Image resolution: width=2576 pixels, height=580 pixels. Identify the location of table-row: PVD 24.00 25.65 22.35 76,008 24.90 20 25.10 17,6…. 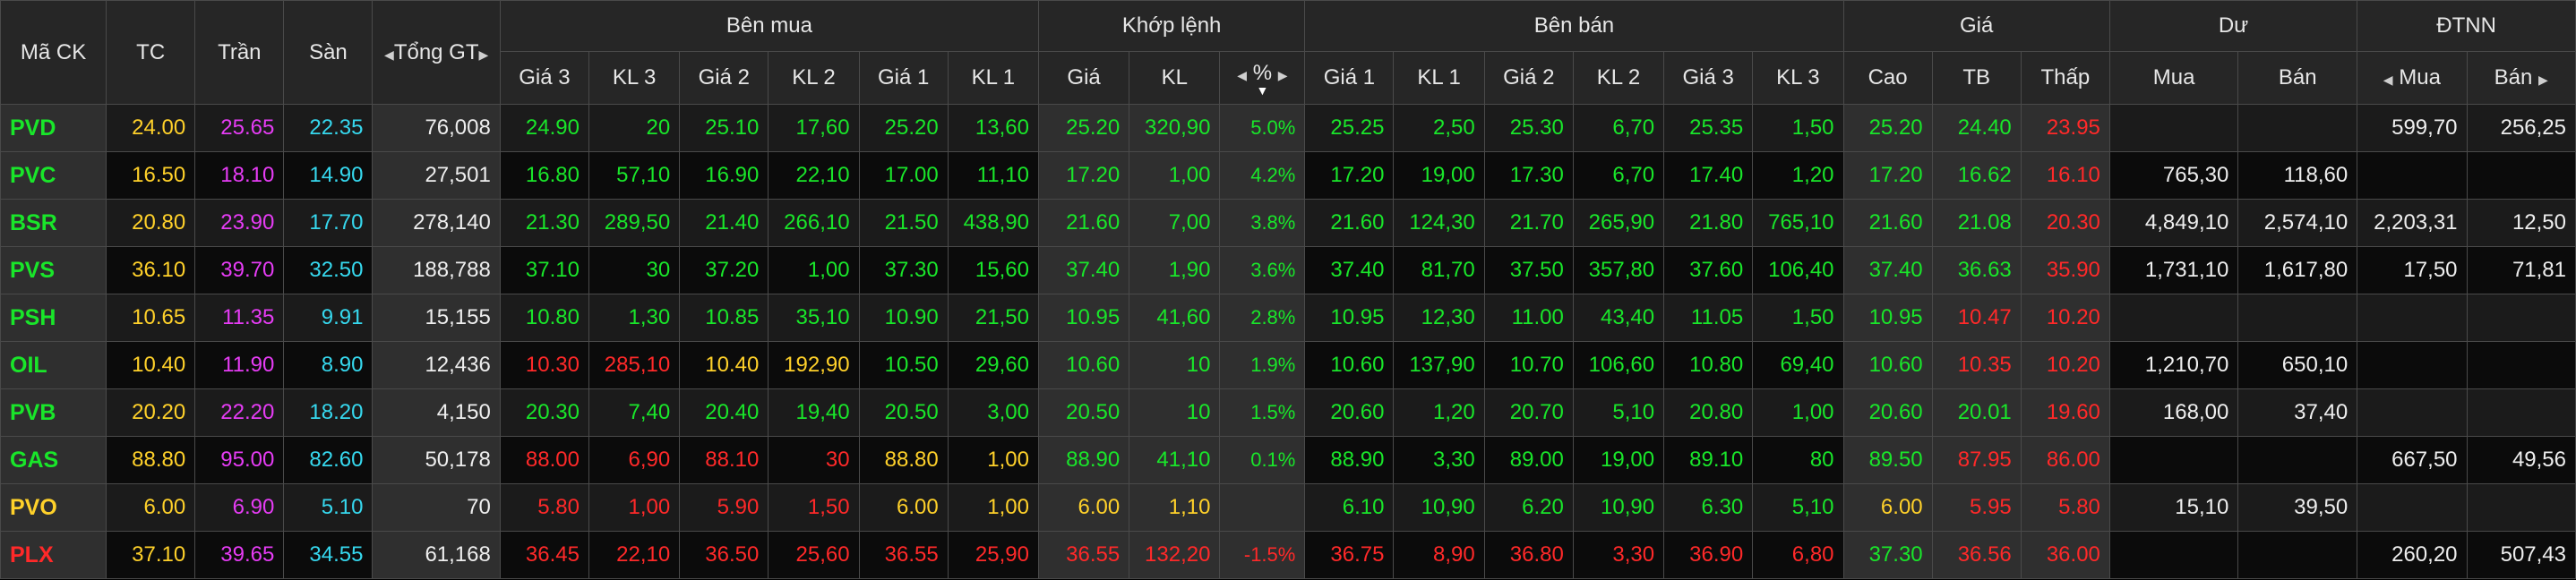
(1288, 128).